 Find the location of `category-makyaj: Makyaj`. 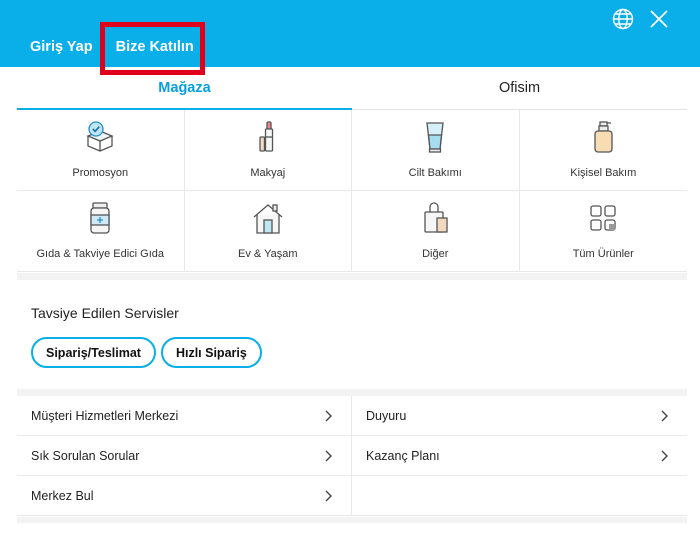

category-makyaj: Makyaj is located at coordinates (268, 150).